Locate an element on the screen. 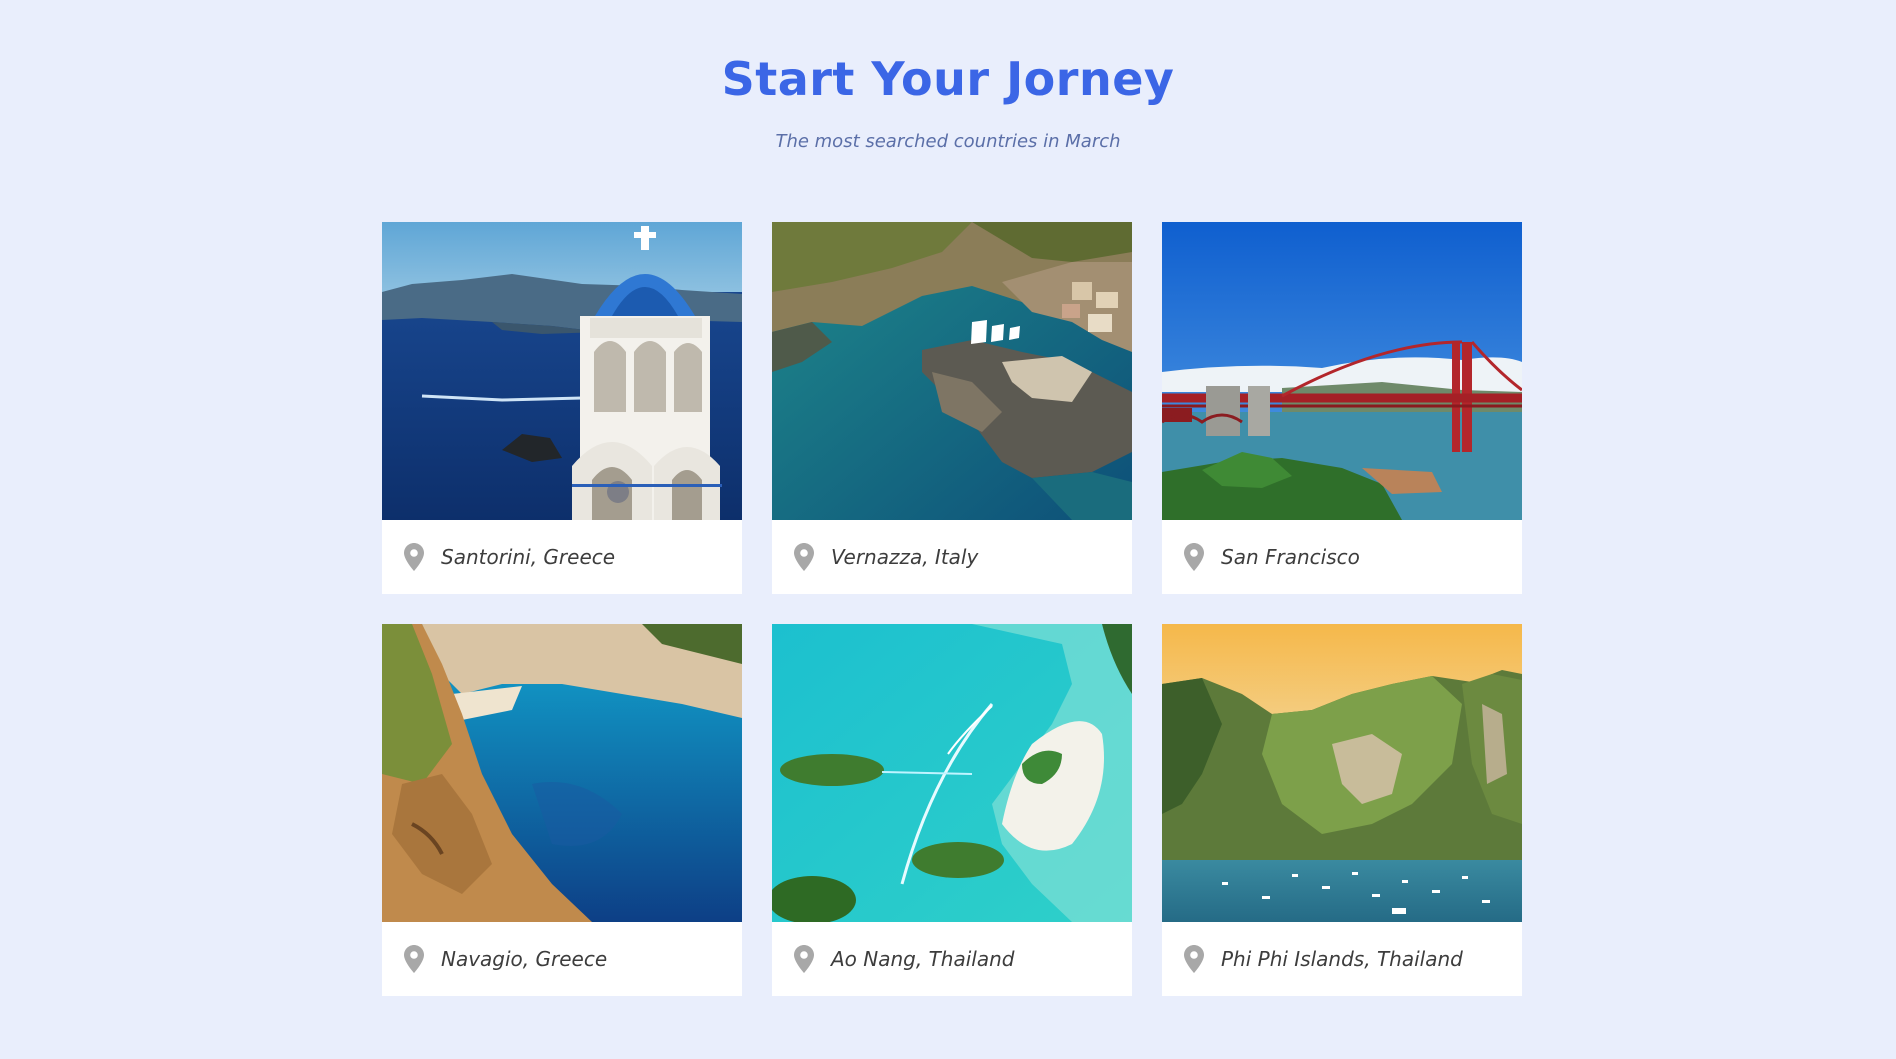  destination-card-ao-nang: Ao Nang, Thailand is located at coordinates (952, 810).